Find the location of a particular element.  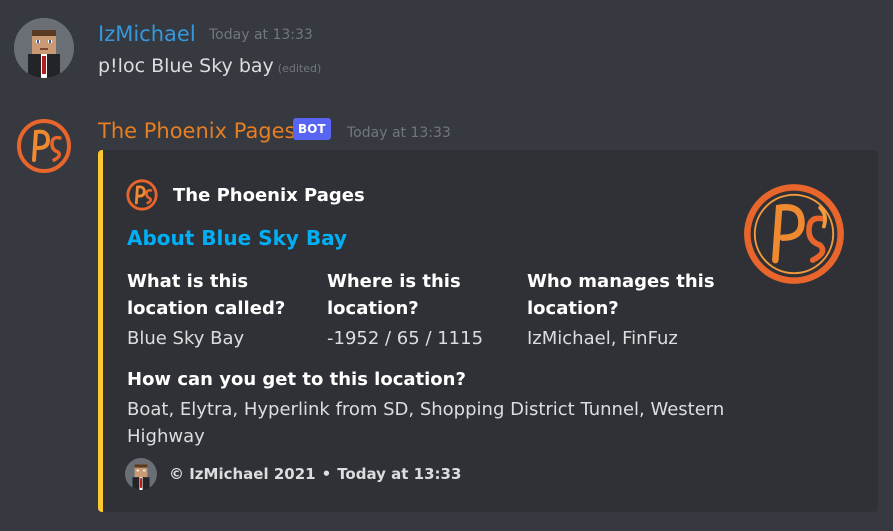

embed-footer: © IzMichael 2021 • Today at 13:33 is located at coordinates (293, 474).